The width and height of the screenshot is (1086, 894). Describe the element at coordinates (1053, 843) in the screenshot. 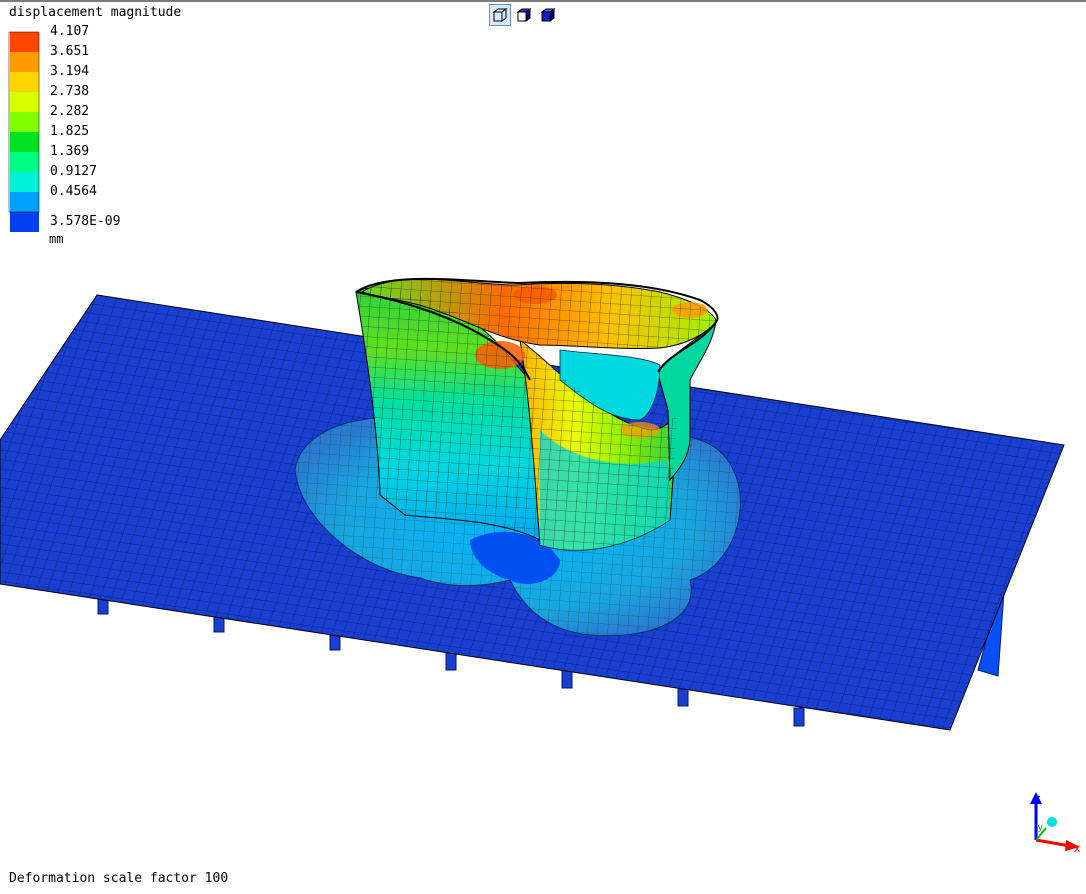

I see `x-axis-line` at that location.